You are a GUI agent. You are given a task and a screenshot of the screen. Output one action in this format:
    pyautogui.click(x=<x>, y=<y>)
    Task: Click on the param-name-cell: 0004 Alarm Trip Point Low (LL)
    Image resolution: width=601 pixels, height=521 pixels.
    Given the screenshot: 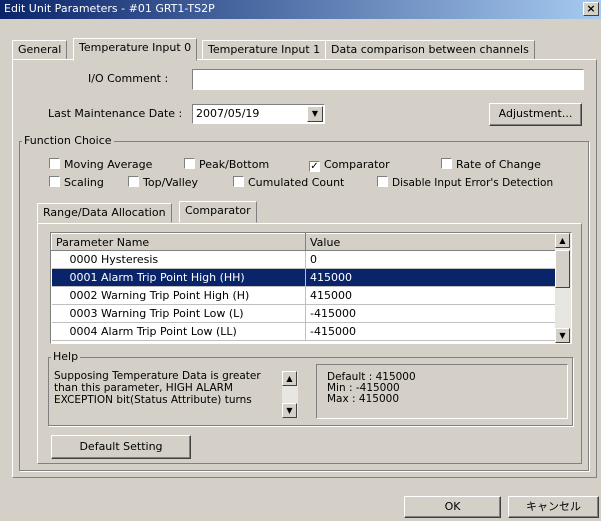 What is the action you would take?
    pyautogui.click(x=178, y=331)
    